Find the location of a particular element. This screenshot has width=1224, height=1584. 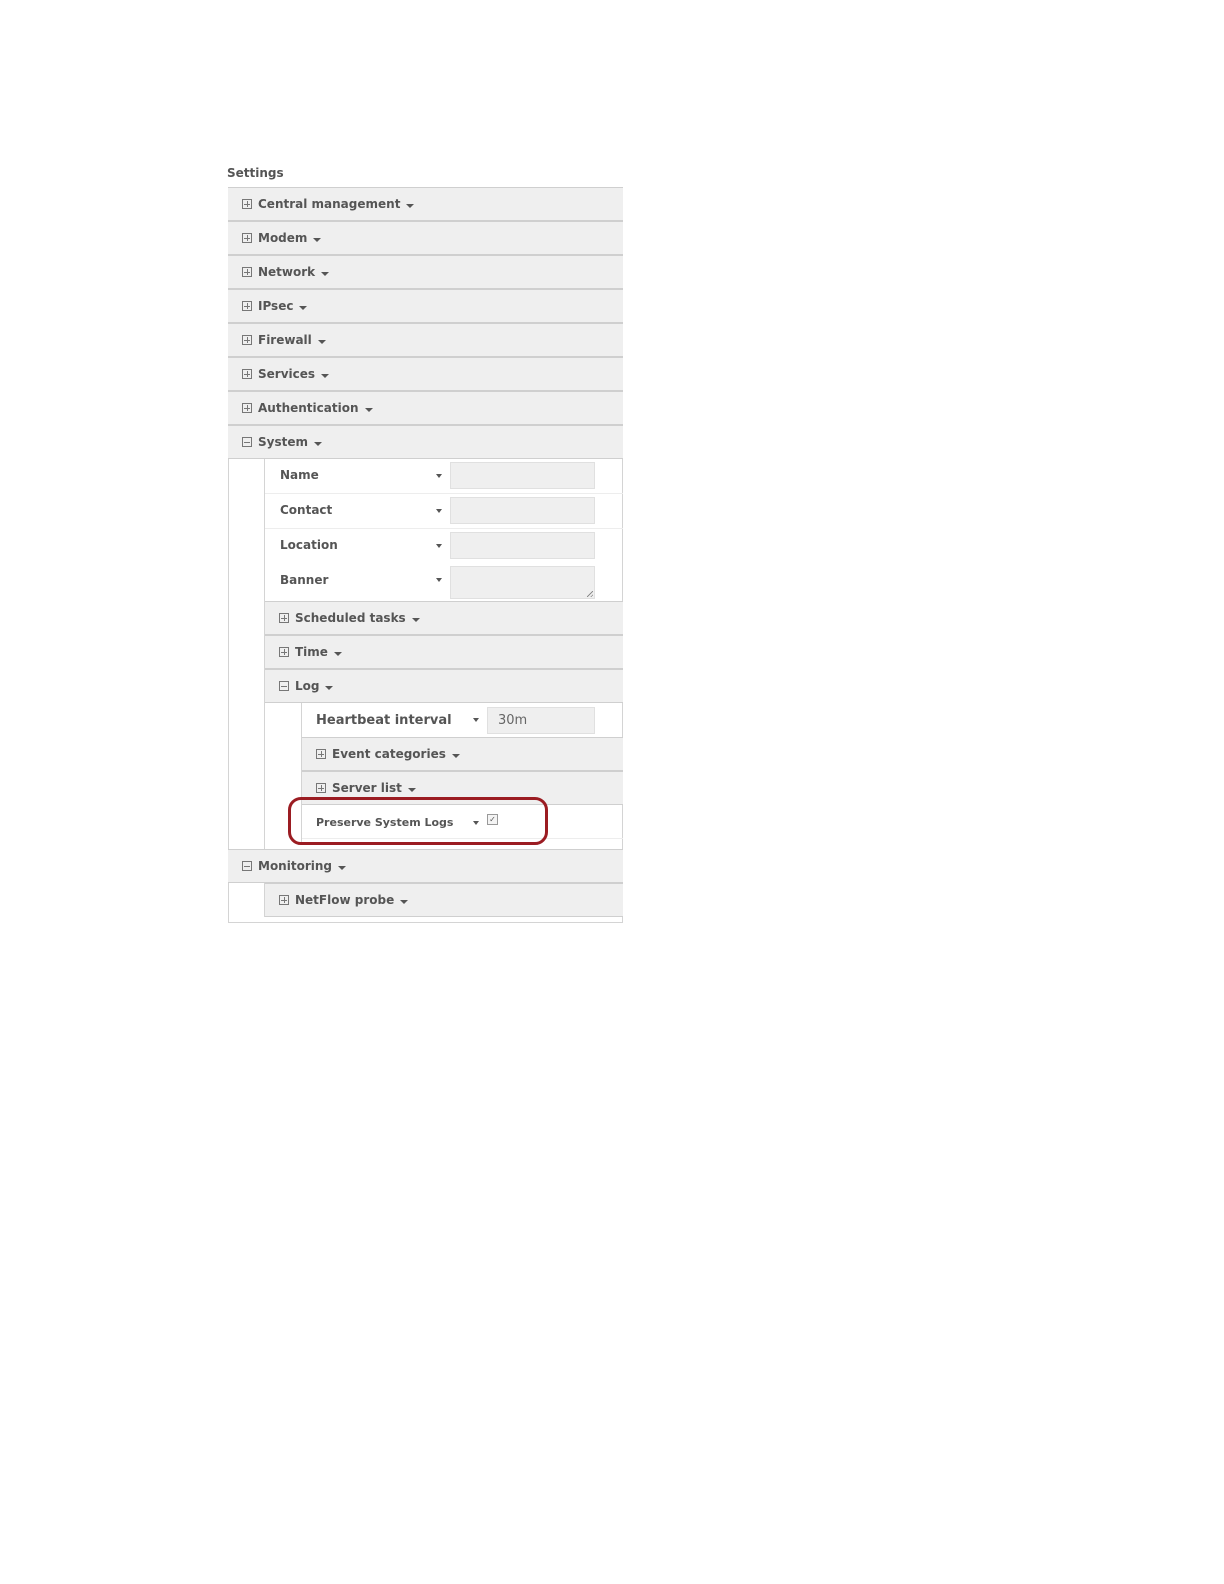

group-label: Services is located at coordinates (287, 374).